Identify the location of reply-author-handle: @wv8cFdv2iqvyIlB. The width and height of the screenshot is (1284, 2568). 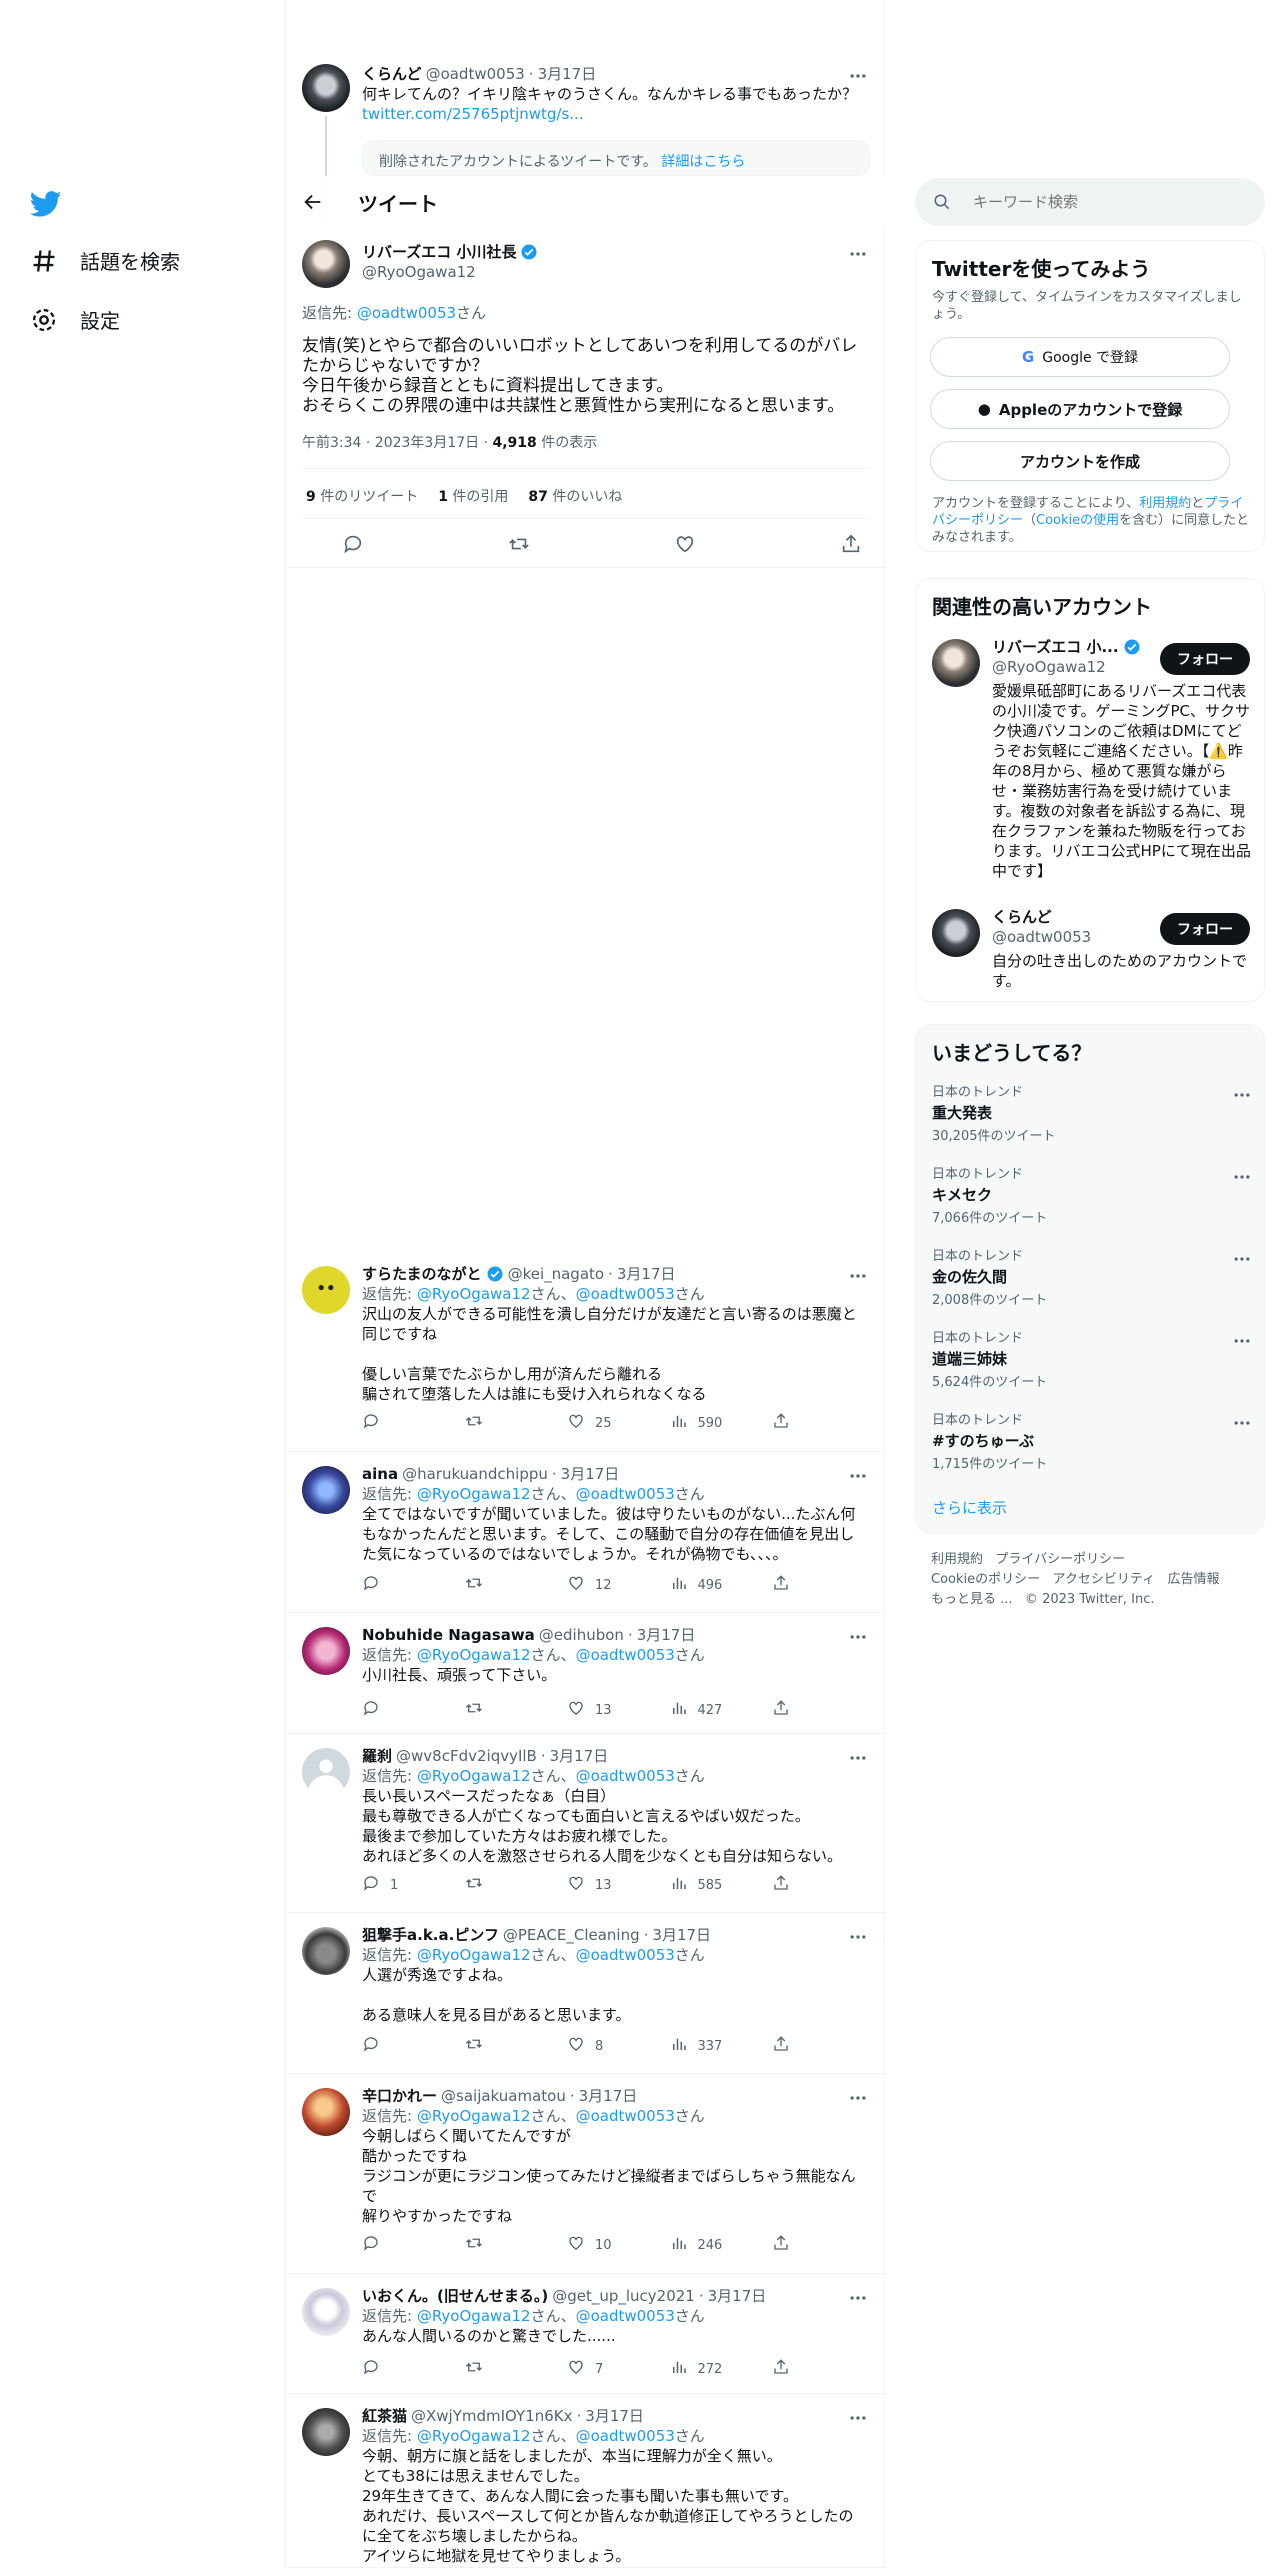
(466, 1756).